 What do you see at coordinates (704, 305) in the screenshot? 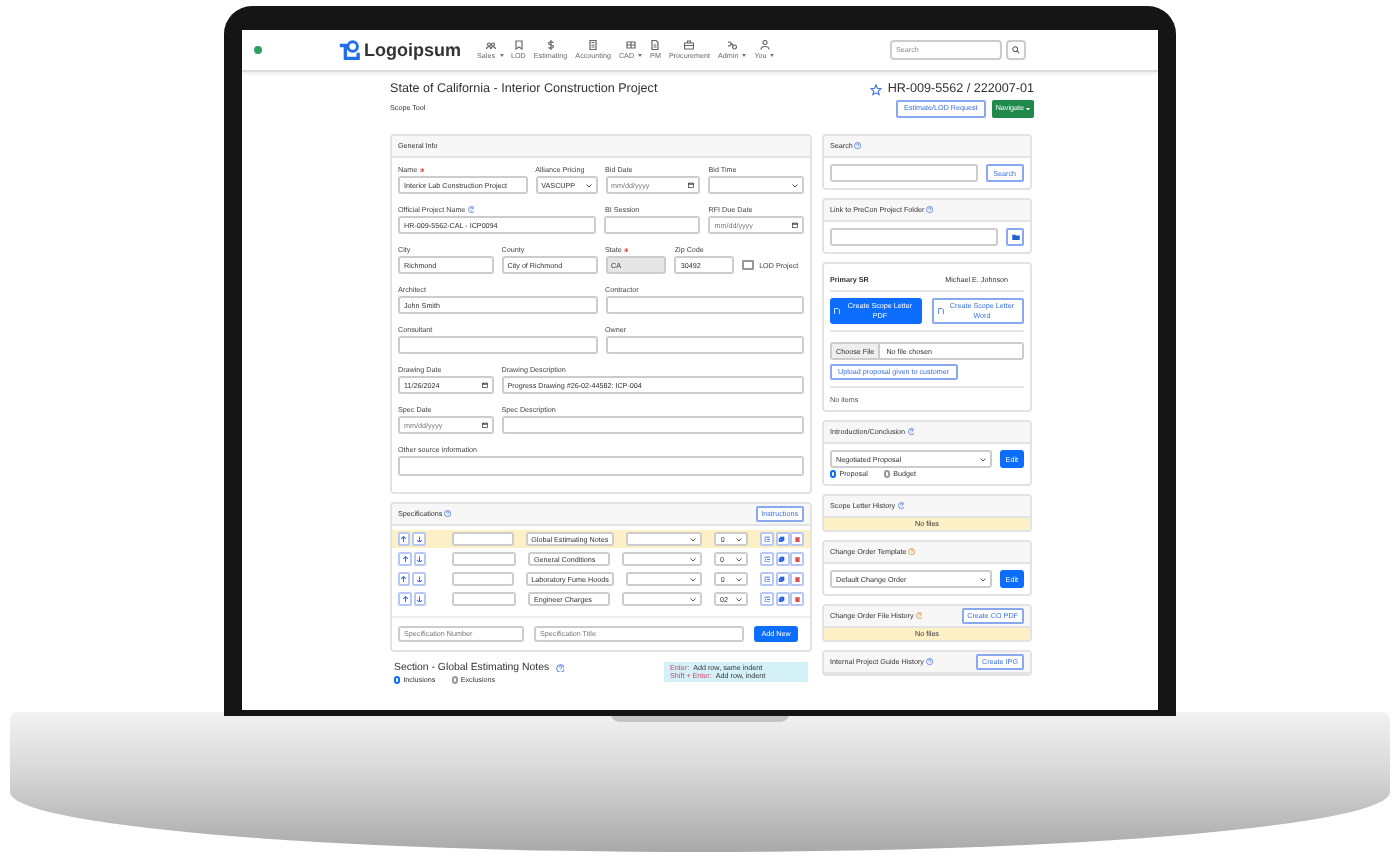
I see `contractor-field` at bounding box center [704, 305].